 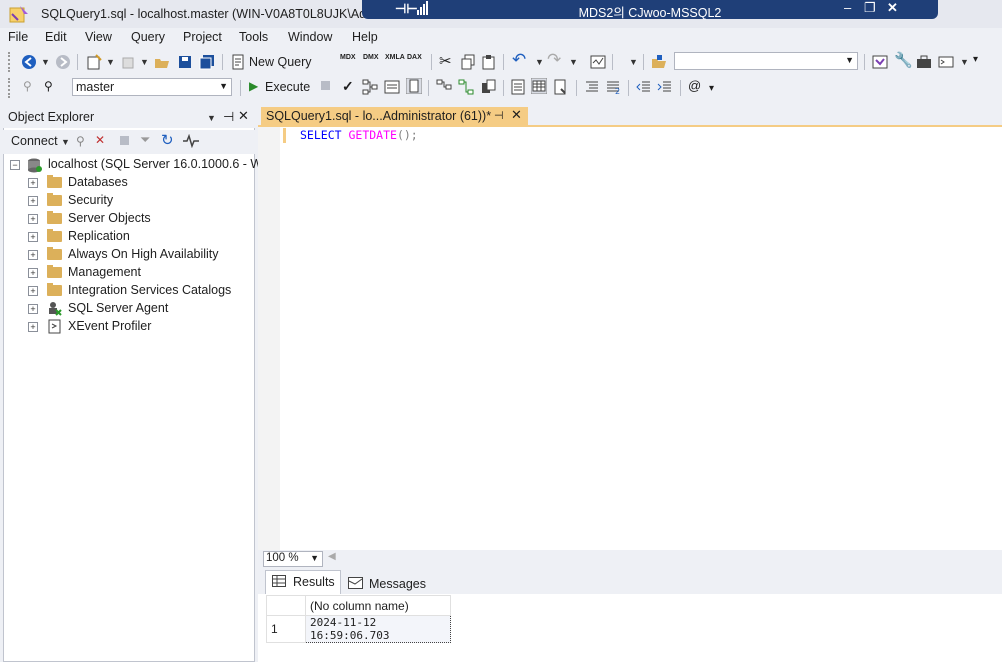 I want to click on comment-out-icon, so click(x=592, y=87).